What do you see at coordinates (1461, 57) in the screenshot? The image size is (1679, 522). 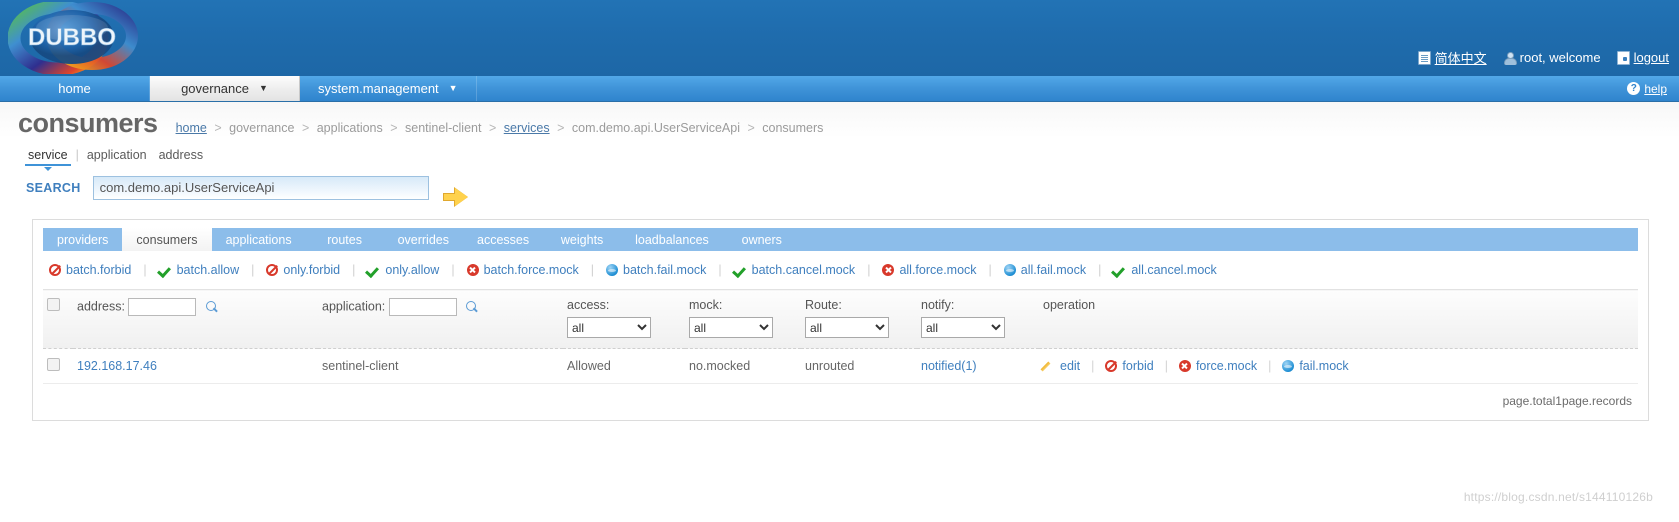 I see `language-link: 简体中文` at bounding box center [1461, 57].